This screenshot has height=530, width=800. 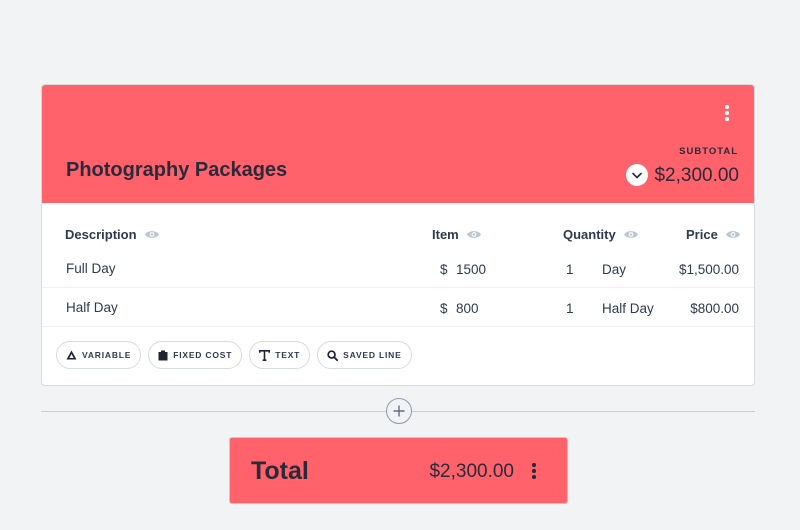 I want to click on plus-icon, so click(x=399, y=411).